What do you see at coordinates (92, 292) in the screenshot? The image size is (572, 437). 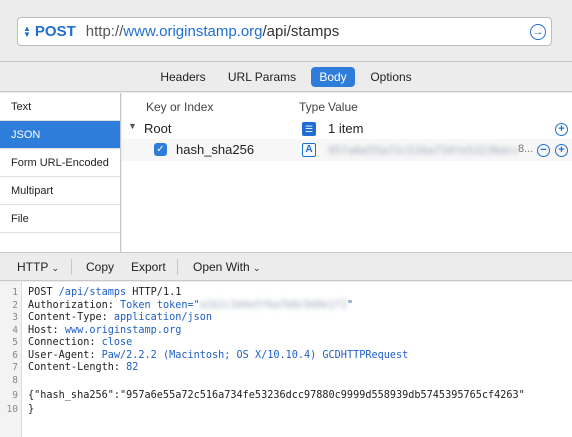 I see `code-token: /api/stamps` at bounding box center [92, 292].